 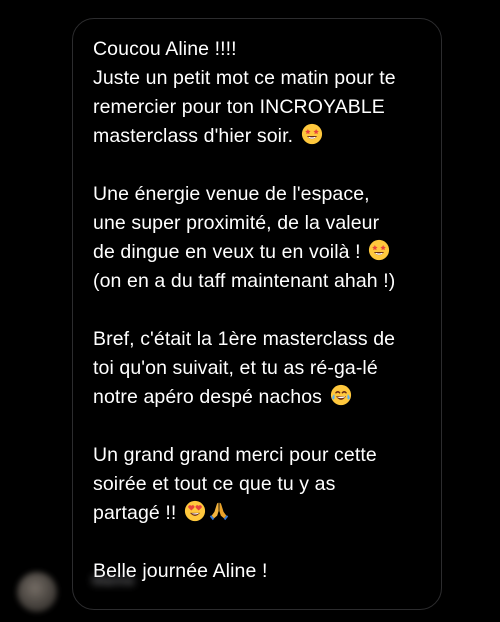 I want to click on message-line: soirée et tout ce que tu y as, so click(x=214, y=484).